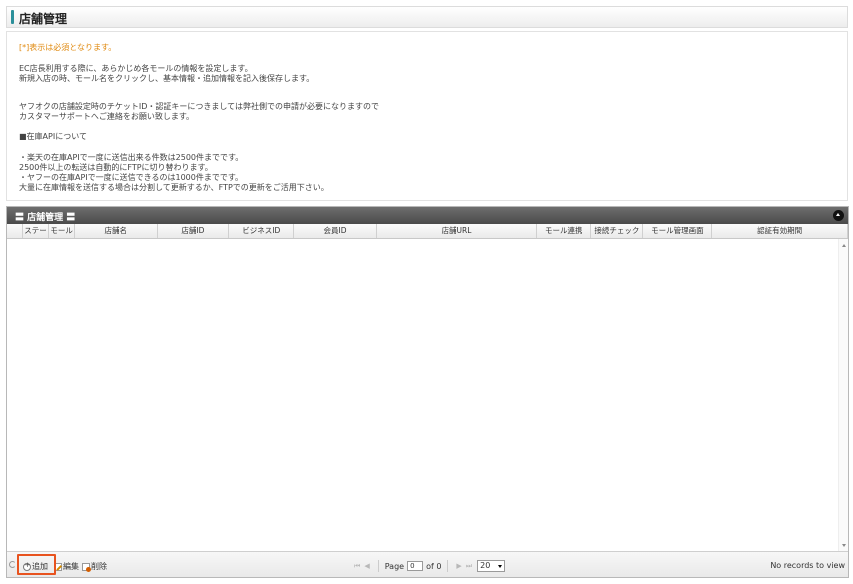 This screenshot has width=853, height=584. Describe the element at coordinates (131, 177) in the screenshot. I see `info-line: ・ヤフーの在庫APIで一度に送信できるのは1000件までです。` at that location.